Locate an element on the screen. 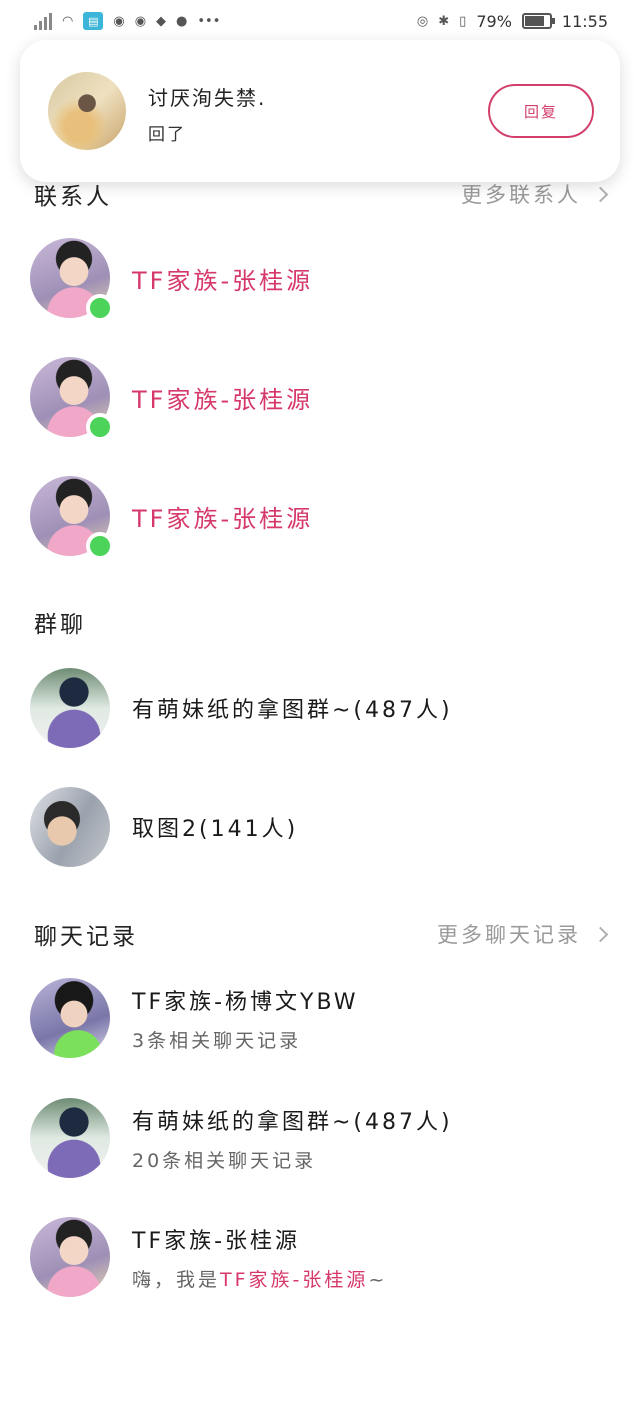  wechat-icon: ● is located at coordinates (182, 21).